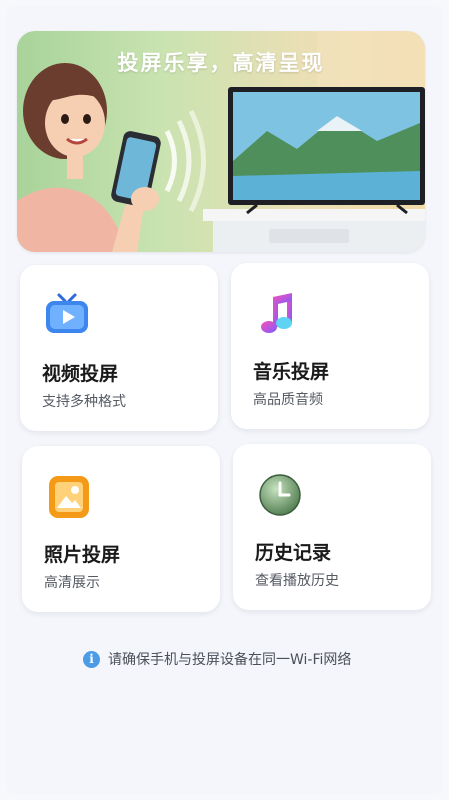 The height and width of the screenshot is (800, 449). Describe the element at coordinates (330, 346) in the screenshot. I see `music-cast-card: 音乐投屏 高品质音频` at that location.